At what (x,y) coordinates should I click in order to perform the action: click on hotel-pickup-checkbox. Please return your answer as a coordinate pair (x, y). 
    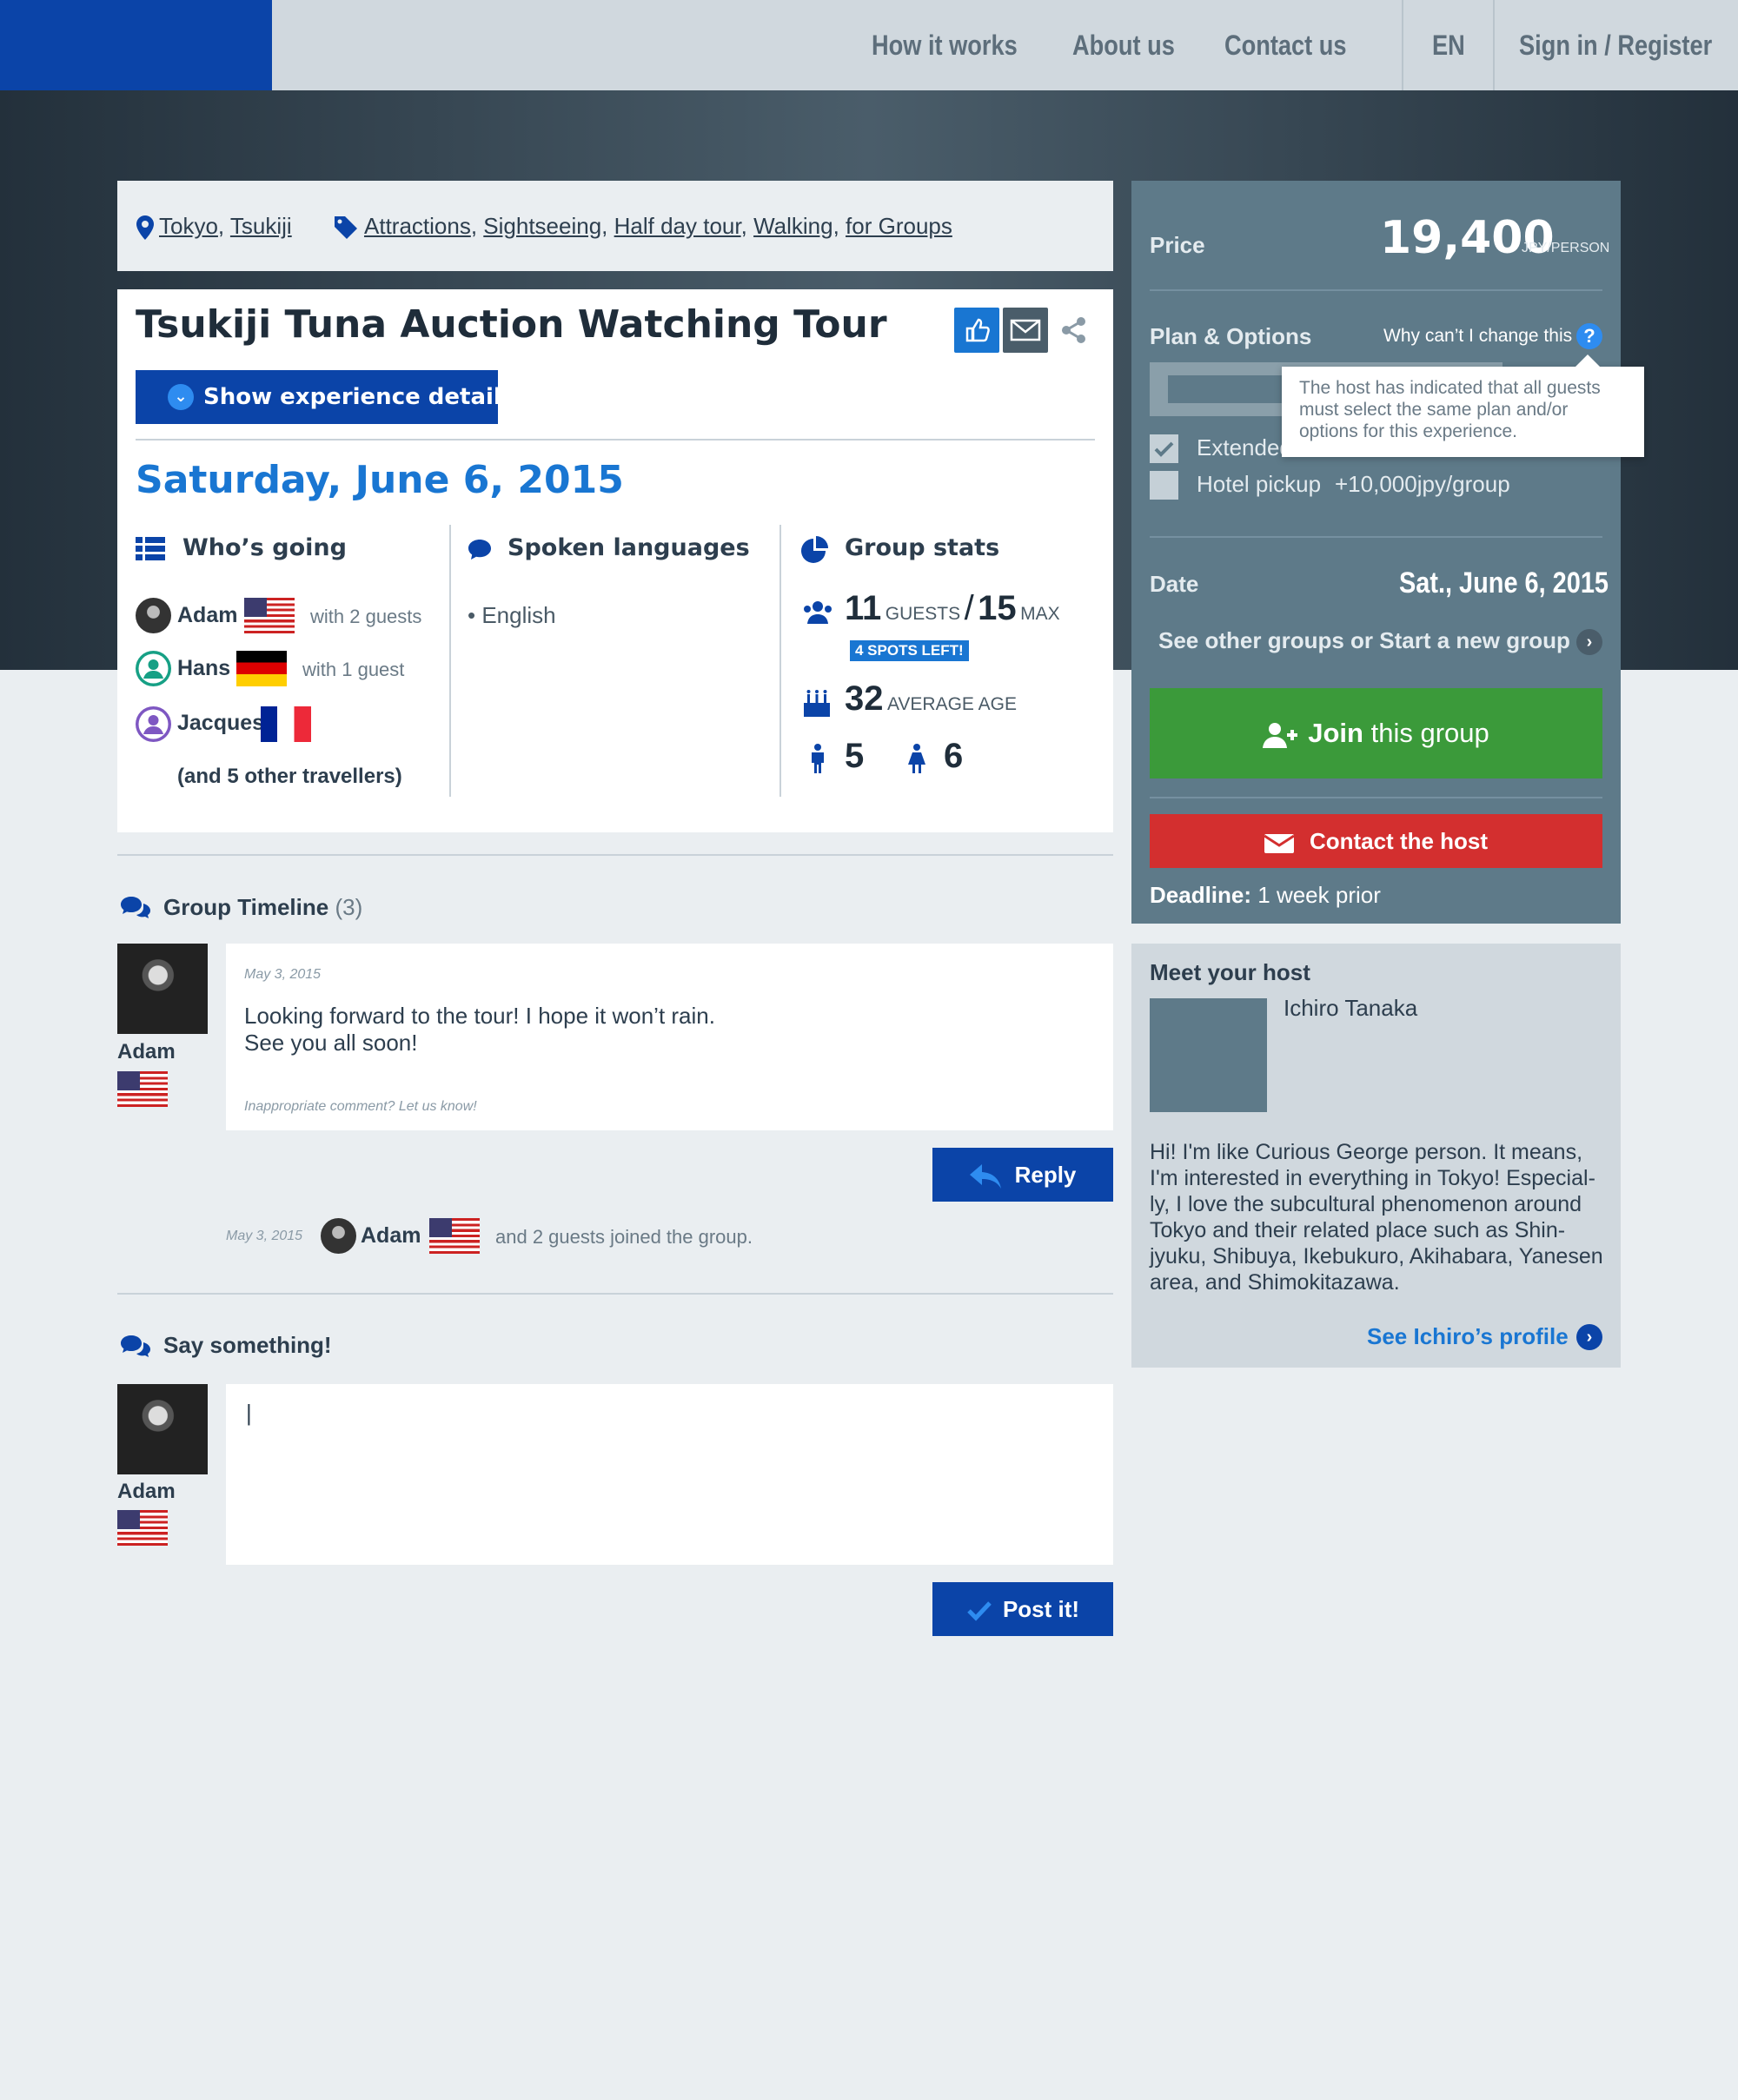
    Looking at the image, I should click on (1164, 485).